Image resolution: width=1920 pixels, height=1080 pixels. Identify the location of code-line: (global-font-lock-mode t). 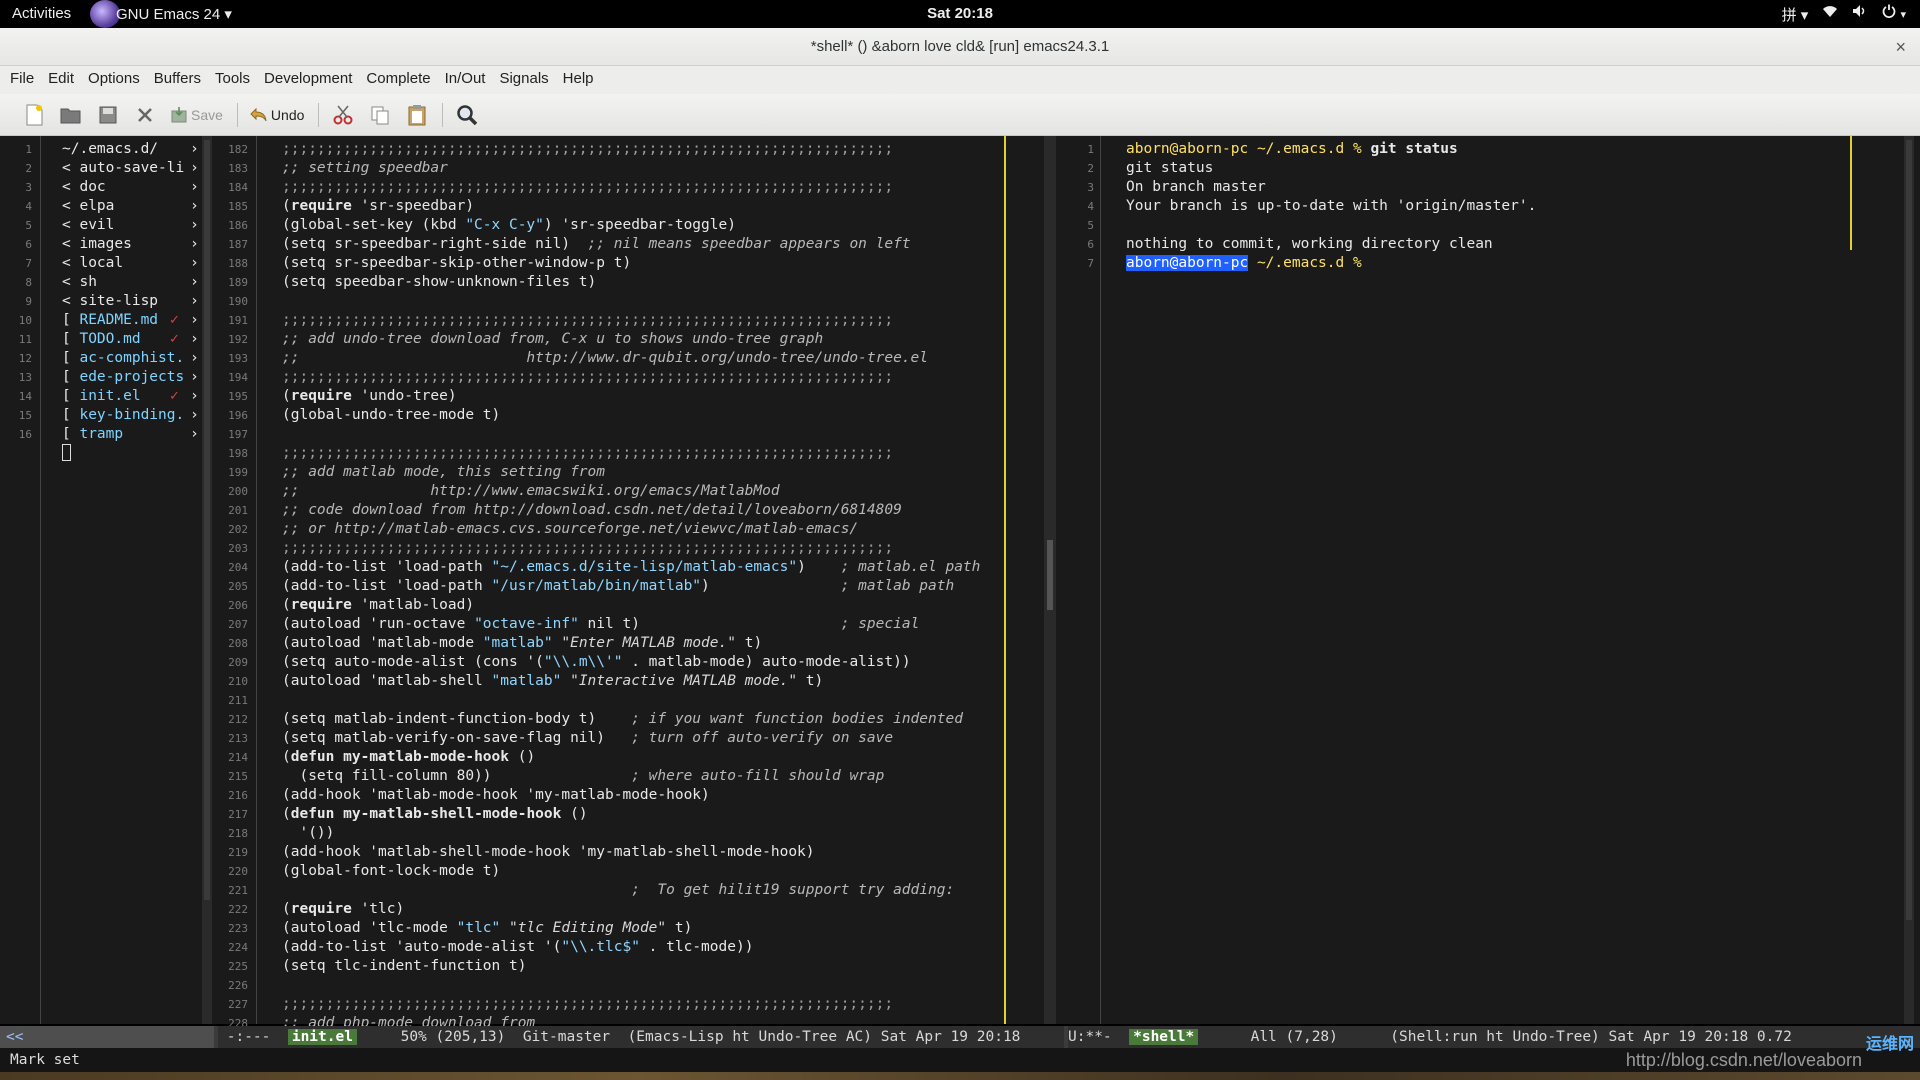
(642, 871).